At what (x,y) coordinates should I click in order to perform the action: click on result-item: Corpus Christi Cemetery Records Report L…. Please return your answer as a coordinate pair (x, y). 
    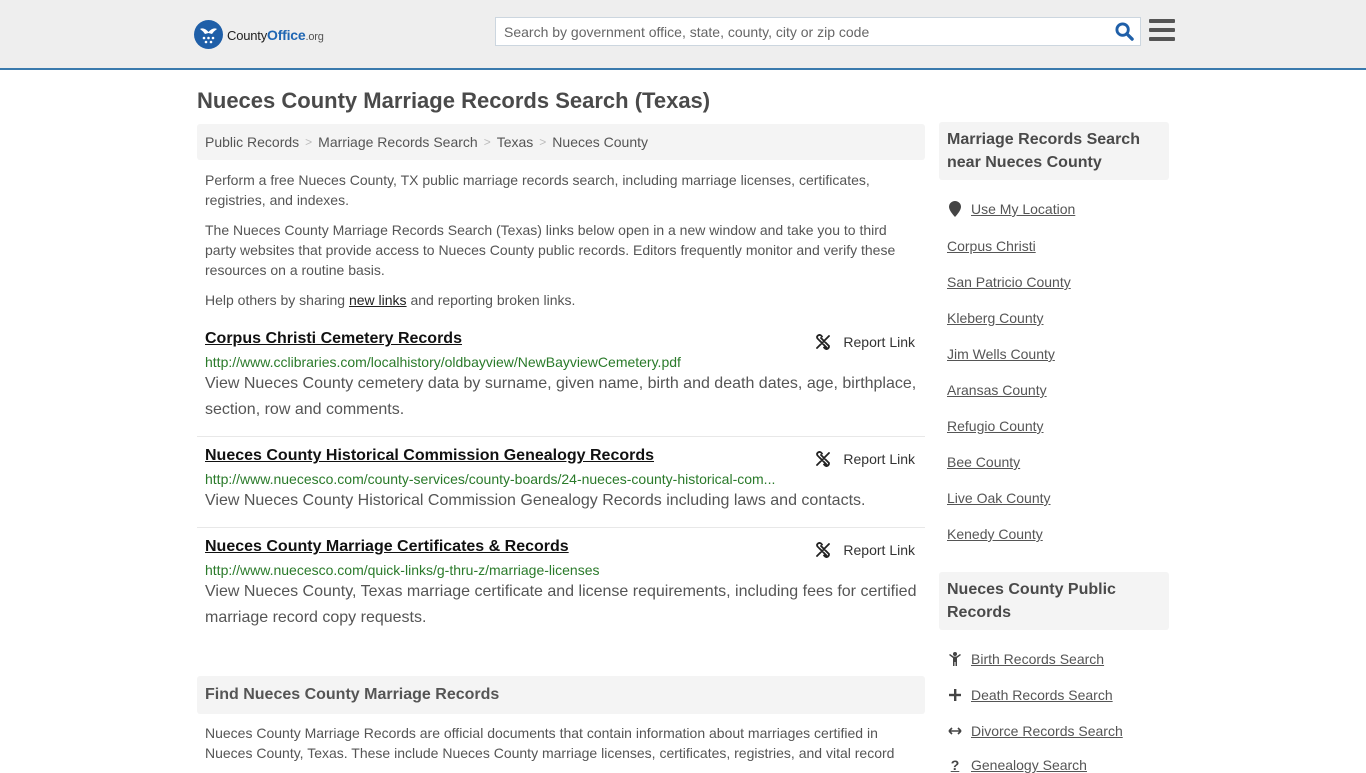
    Looking at the image, I should click on (561, 383).